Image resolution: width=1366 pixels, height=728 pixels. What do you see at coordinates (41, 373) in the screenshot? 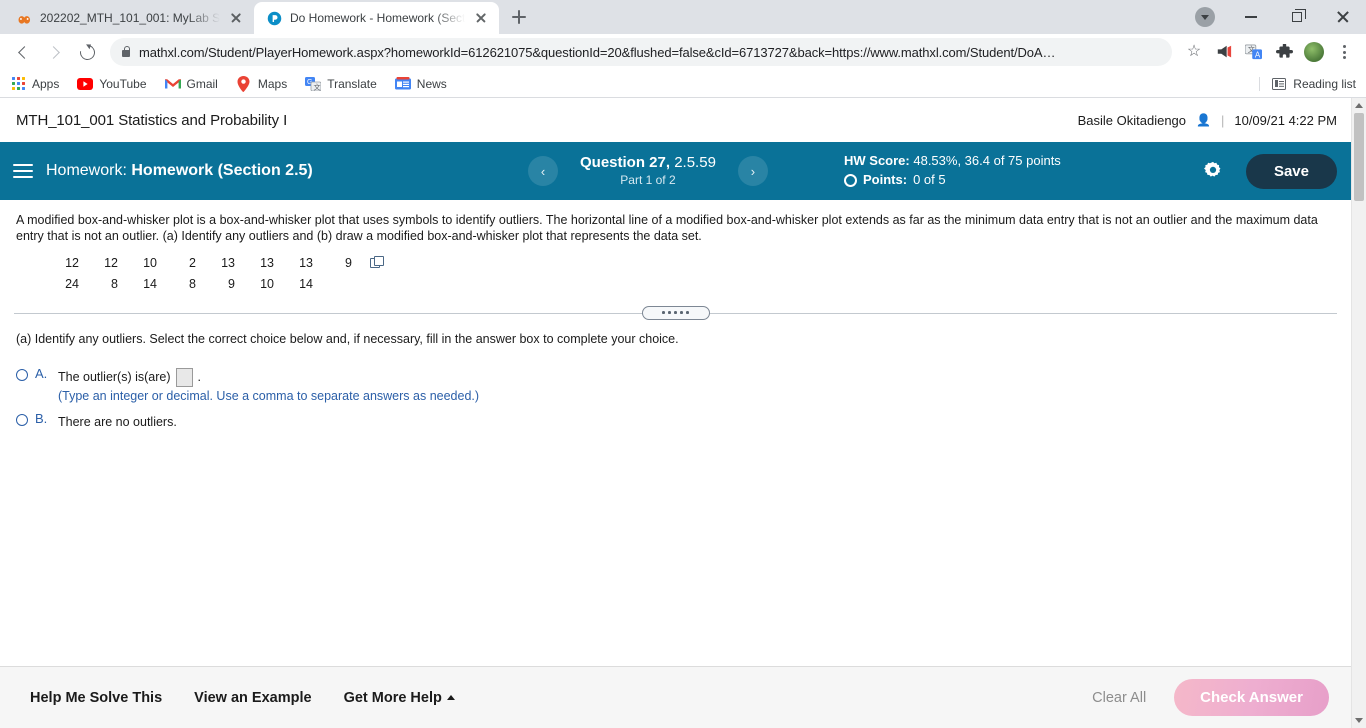
I see `choice-a-letter: A.` at bounding box center [41, 373].